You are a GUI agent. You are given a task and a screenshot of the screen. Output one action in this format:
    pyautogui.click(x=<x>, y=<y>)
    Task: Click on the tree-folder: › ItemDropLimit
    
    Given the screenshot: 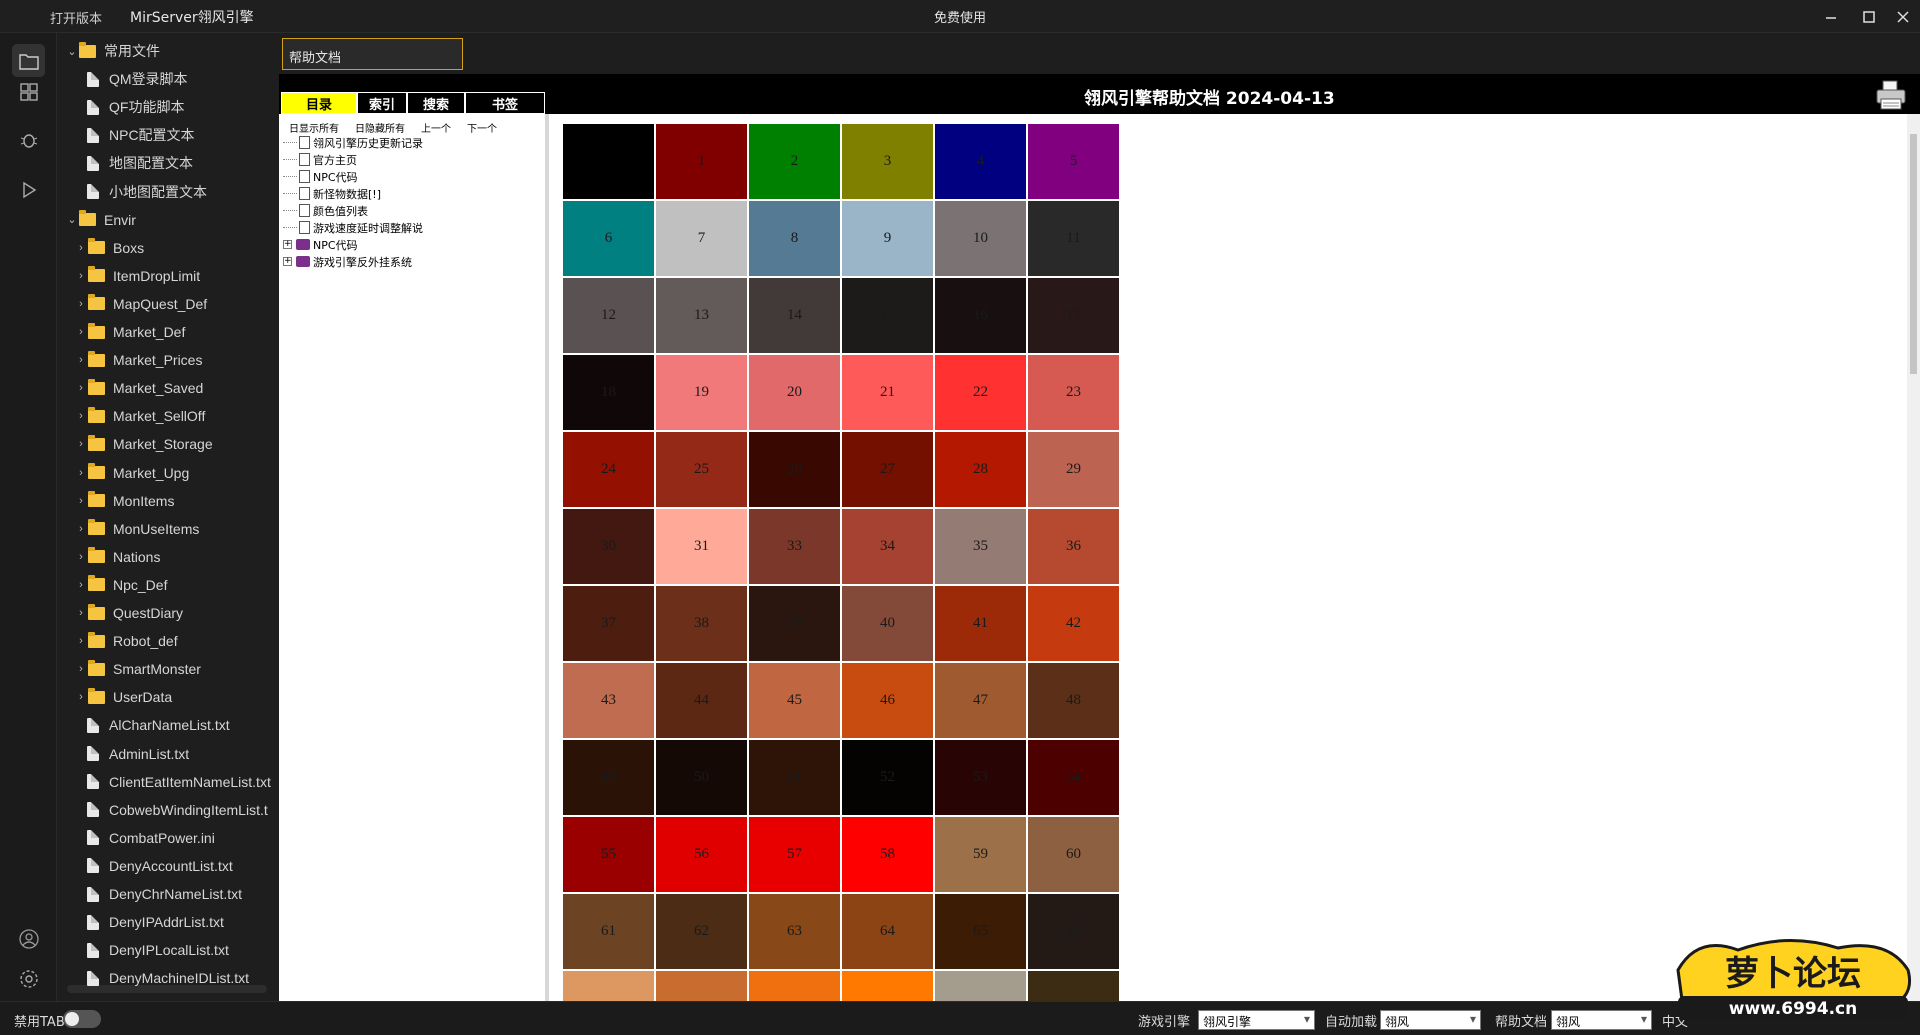 What is the action you would take?
    pyautogui.click(x=137, y=276)
    